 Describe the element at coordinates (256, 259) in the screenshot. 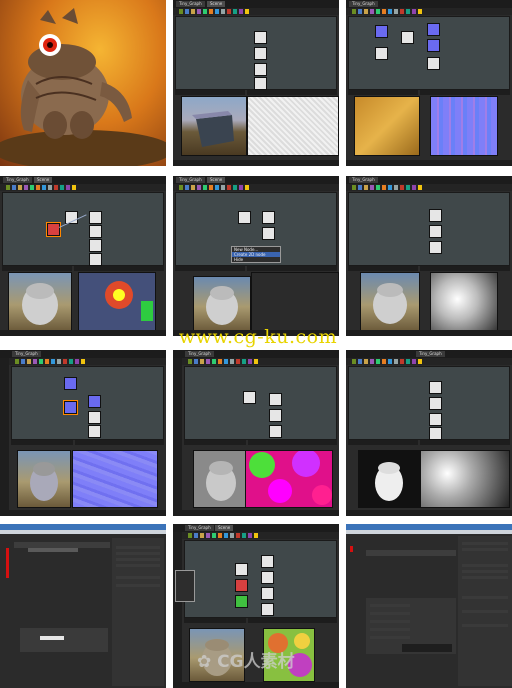

I see `menu-item-hide: Hide` at that location.